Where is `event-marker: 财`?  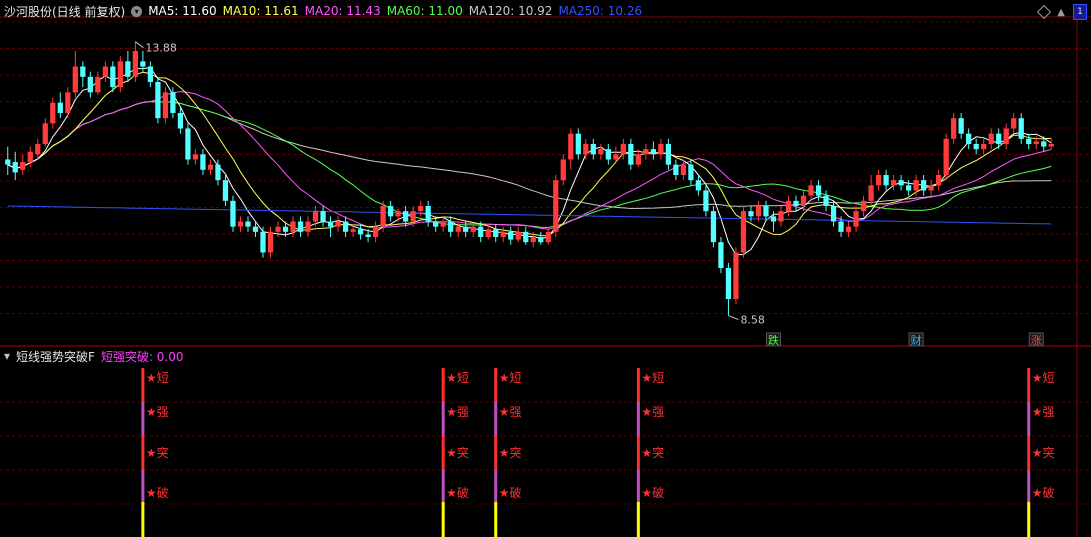
event-marker: 财 is located at coordinates (916, 340).